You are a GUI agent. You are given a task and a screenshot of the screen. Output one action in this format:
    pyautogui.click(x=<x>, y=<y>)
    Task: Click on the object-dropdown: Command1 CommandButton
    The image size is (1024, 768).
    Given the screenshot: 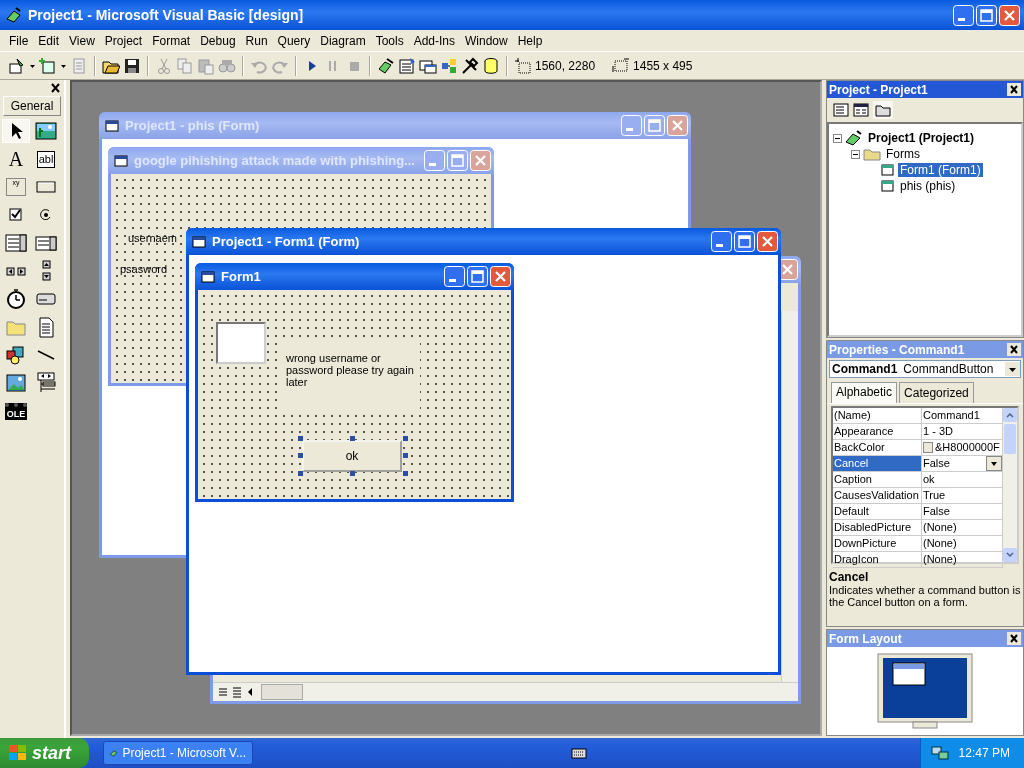 What is the action you would take?
    pyautogui.click(x=925, y=369)
    